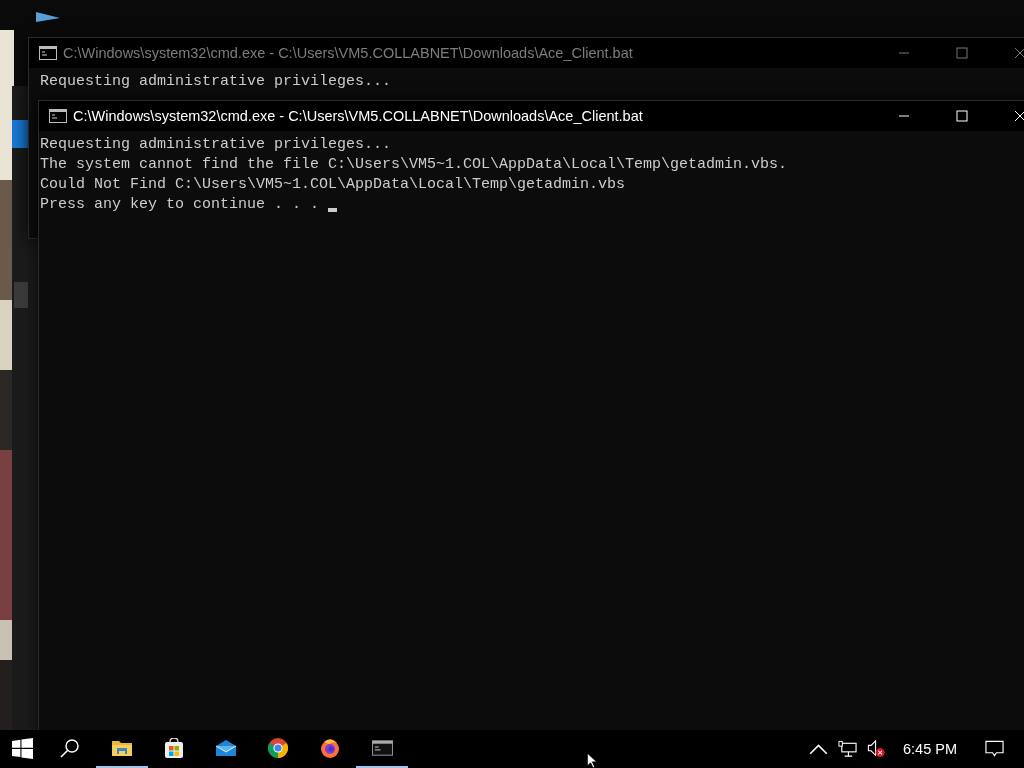  I want to click on shopping-bag-icon, so click(174, 748).